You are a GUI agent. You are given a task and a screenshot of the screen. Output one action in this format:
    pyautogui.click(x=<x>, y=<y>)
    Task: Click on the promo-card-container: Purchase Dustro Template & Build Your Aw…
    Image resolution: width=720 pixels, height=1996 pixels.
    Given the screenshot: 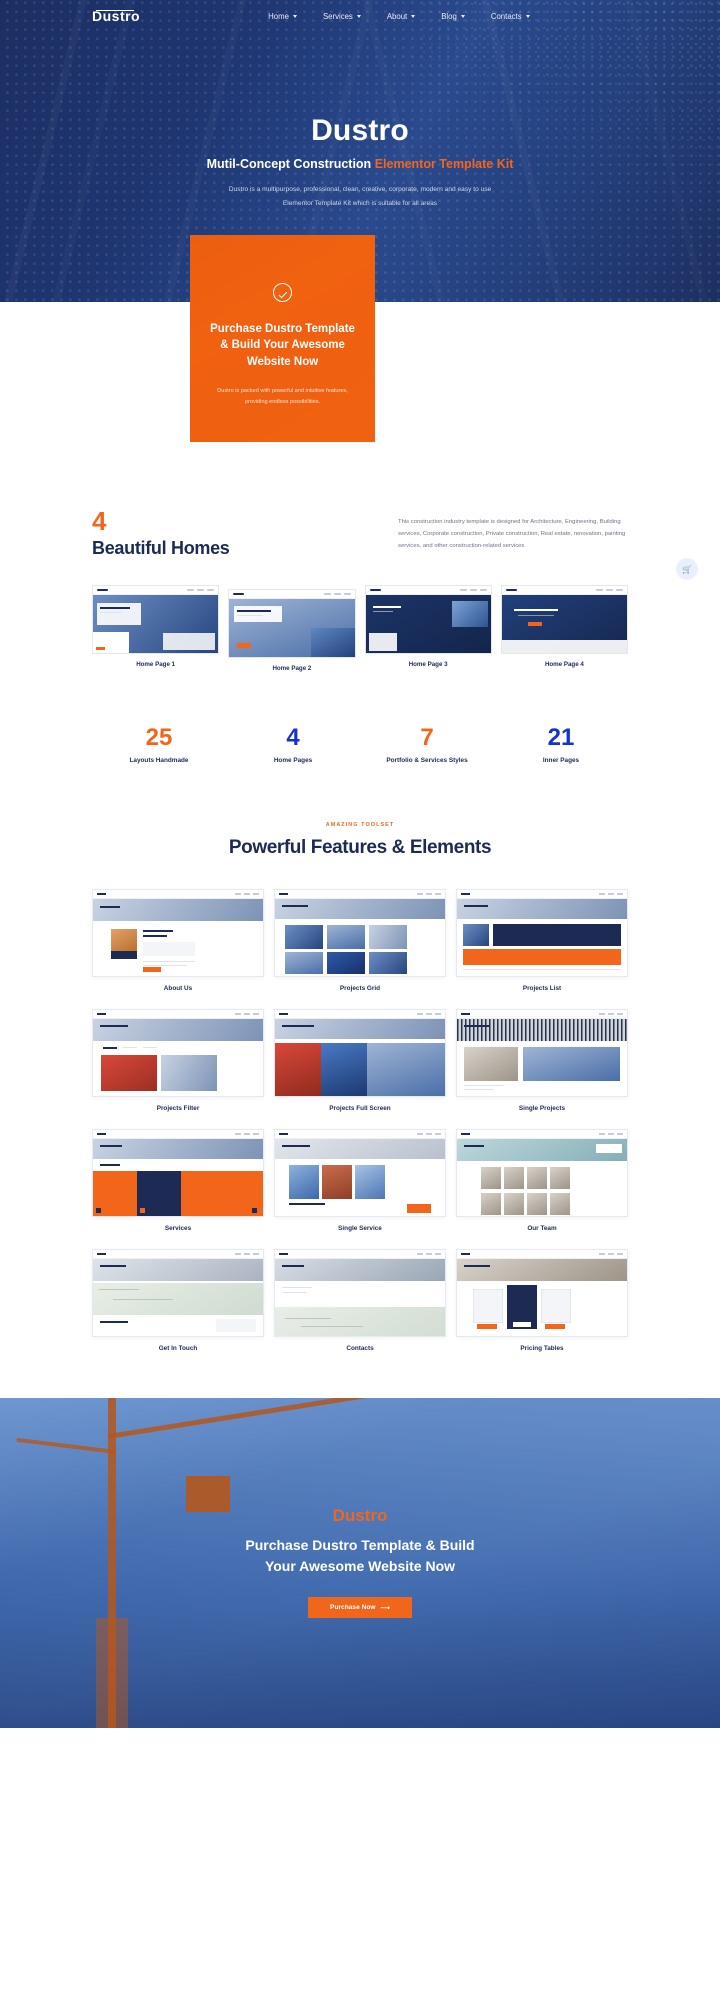 What is the action you would take?
    pyautogui.click(x=360, y=366)
    